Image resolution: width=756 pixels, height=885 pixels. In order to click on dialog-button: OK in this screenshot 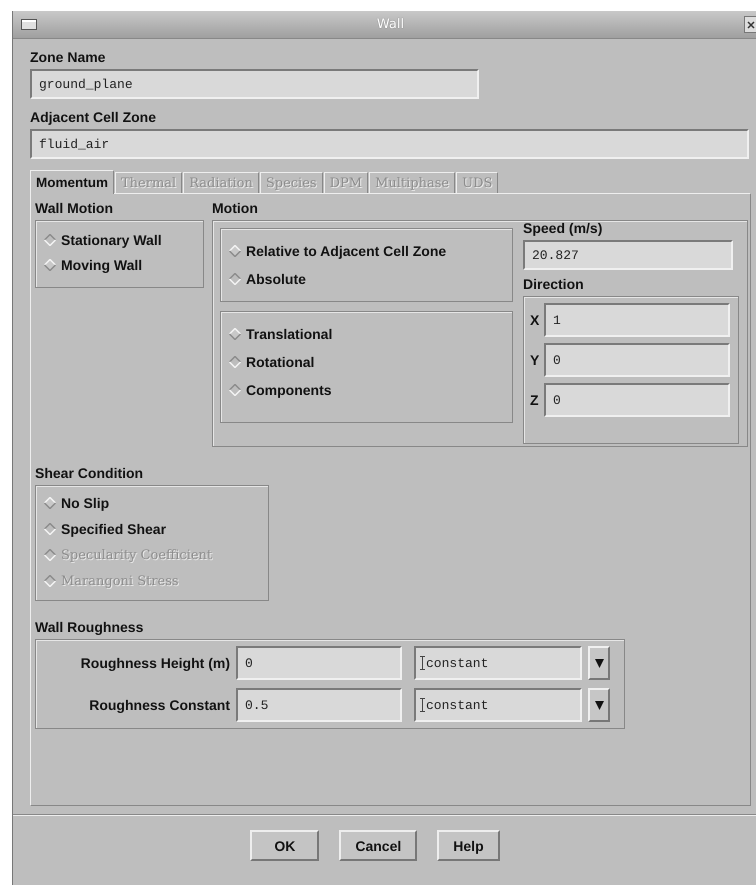, I will do `click(285, 845)`.